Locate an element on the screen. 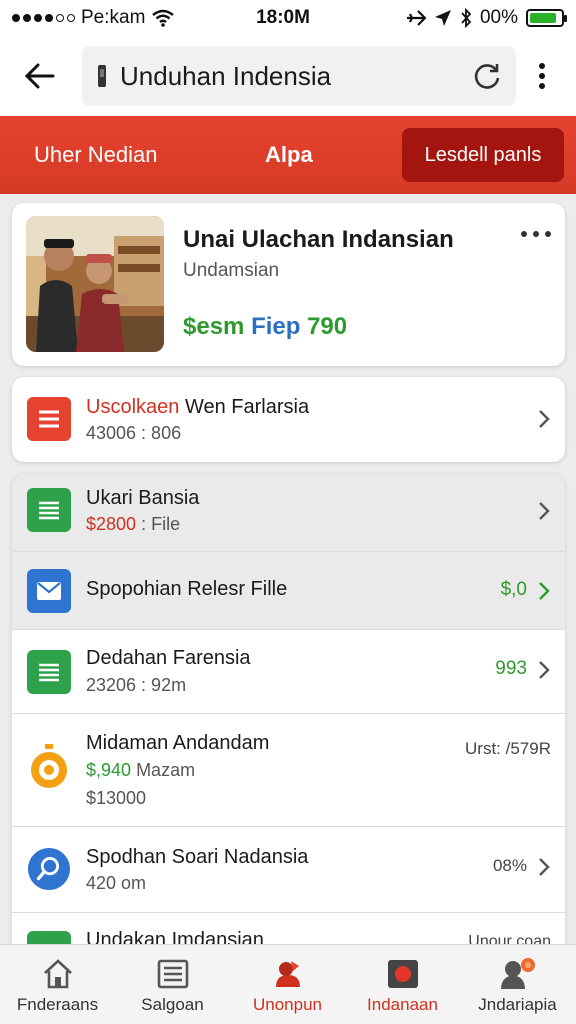 This screenshot has width=576, height=1024. nav-label: Fnderaans is located at coordinates (57, 1004).